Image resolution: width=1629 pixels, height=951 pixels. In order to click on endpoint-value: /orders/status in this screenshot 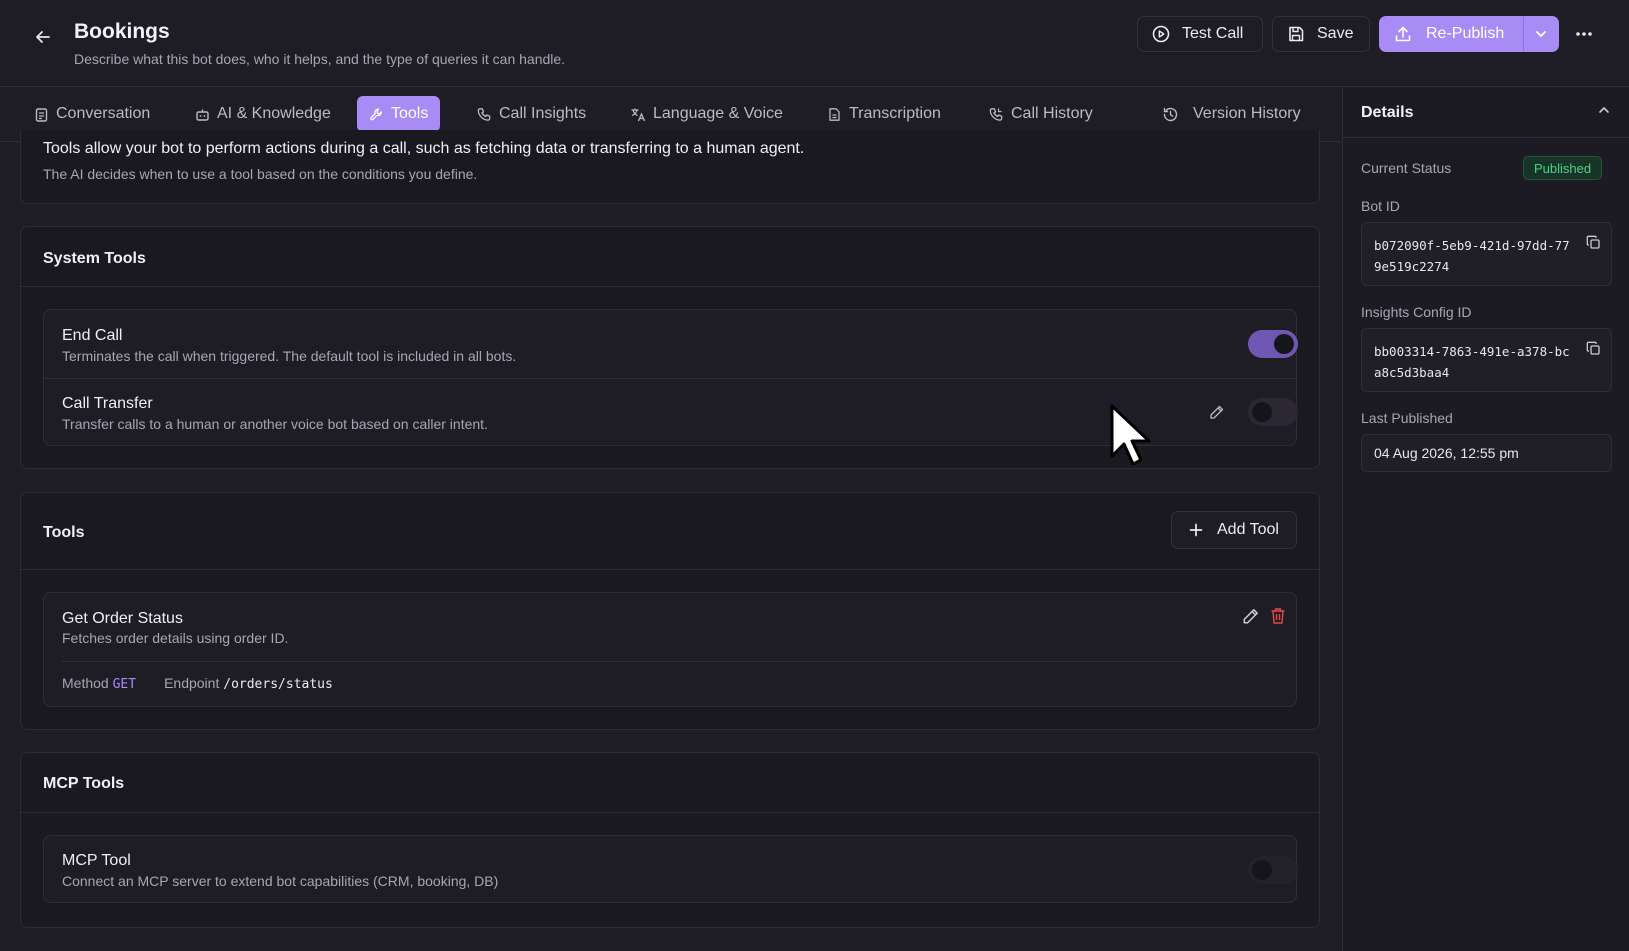, I will do `click(278, 684)`.